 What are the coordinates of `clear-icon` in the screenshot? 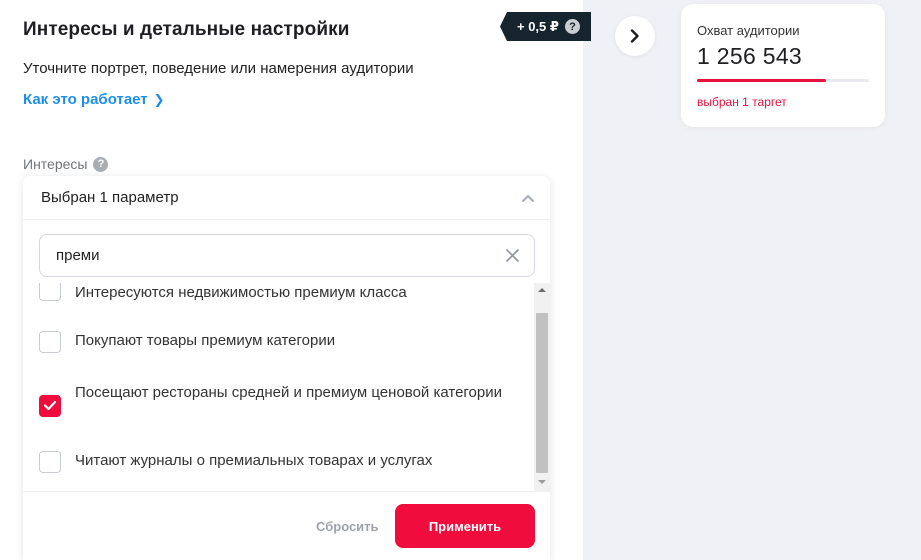 It's located at (512, 255).